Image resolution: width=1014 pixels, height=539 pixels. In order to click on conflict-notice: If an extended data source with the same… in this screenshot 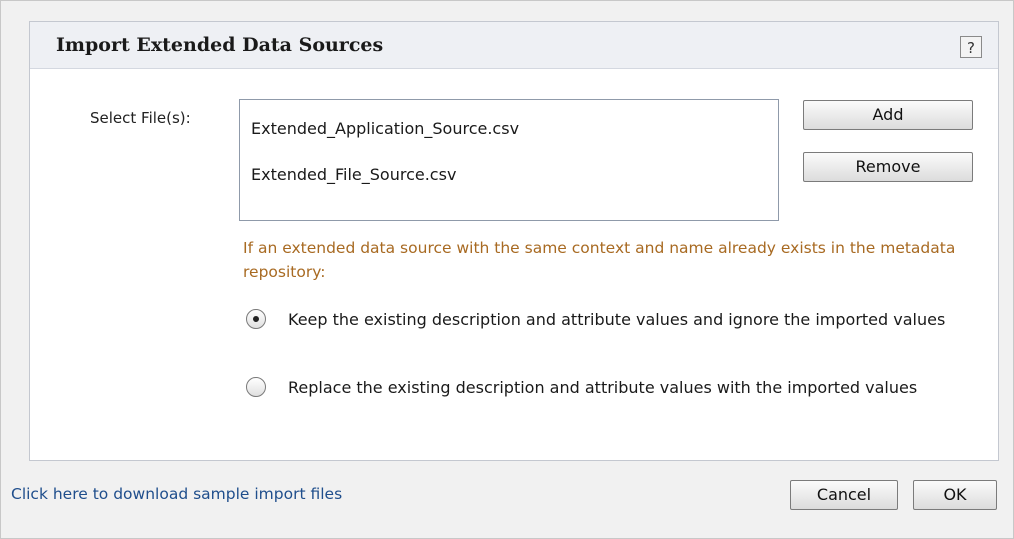, I will do `click(599, 260)`.